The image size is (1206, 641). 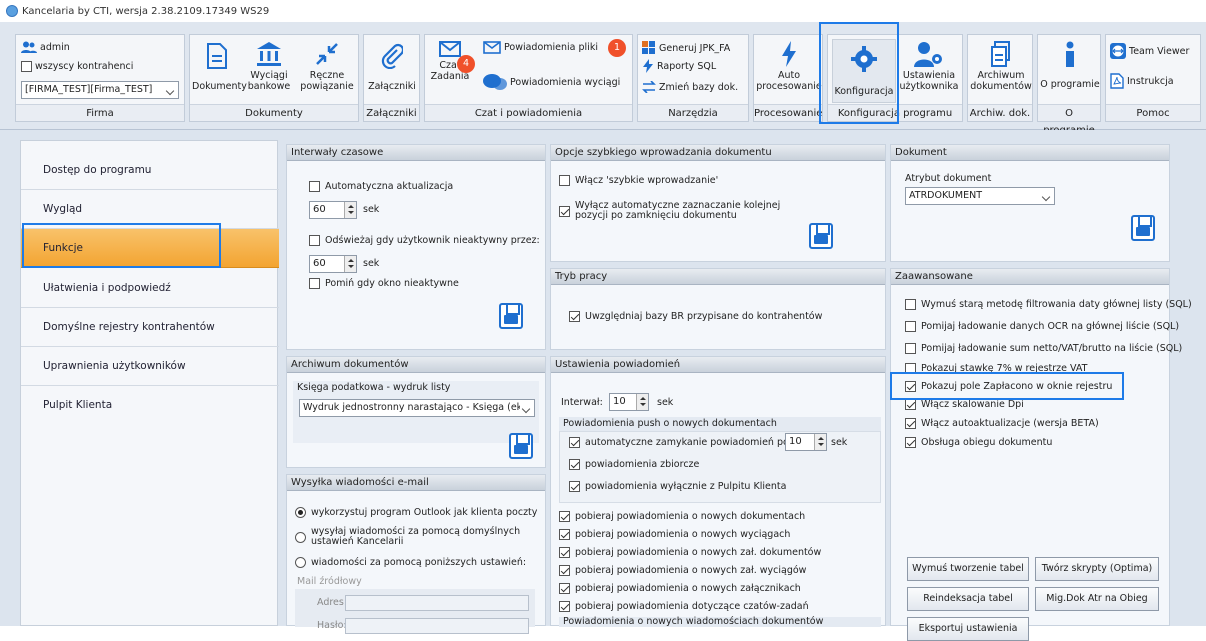 What do you see at coordinates (629, 402) in the screenshot?
I see `notif-interval: 10` at bounding box center [629, 402].